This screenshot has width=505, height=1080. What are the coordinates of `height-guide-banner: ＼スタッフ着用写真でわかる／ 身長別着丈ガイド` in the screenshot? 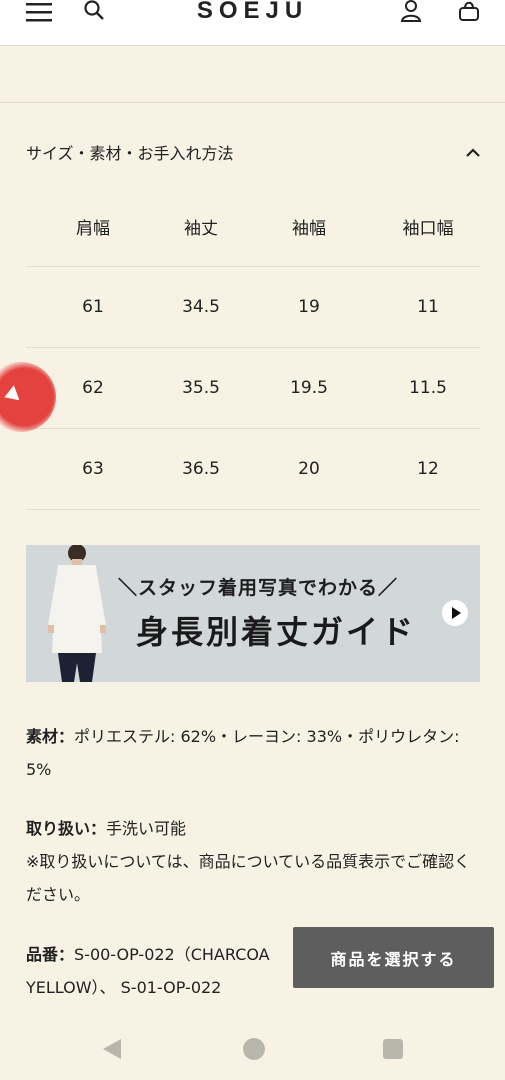 It's located at (253, 613).